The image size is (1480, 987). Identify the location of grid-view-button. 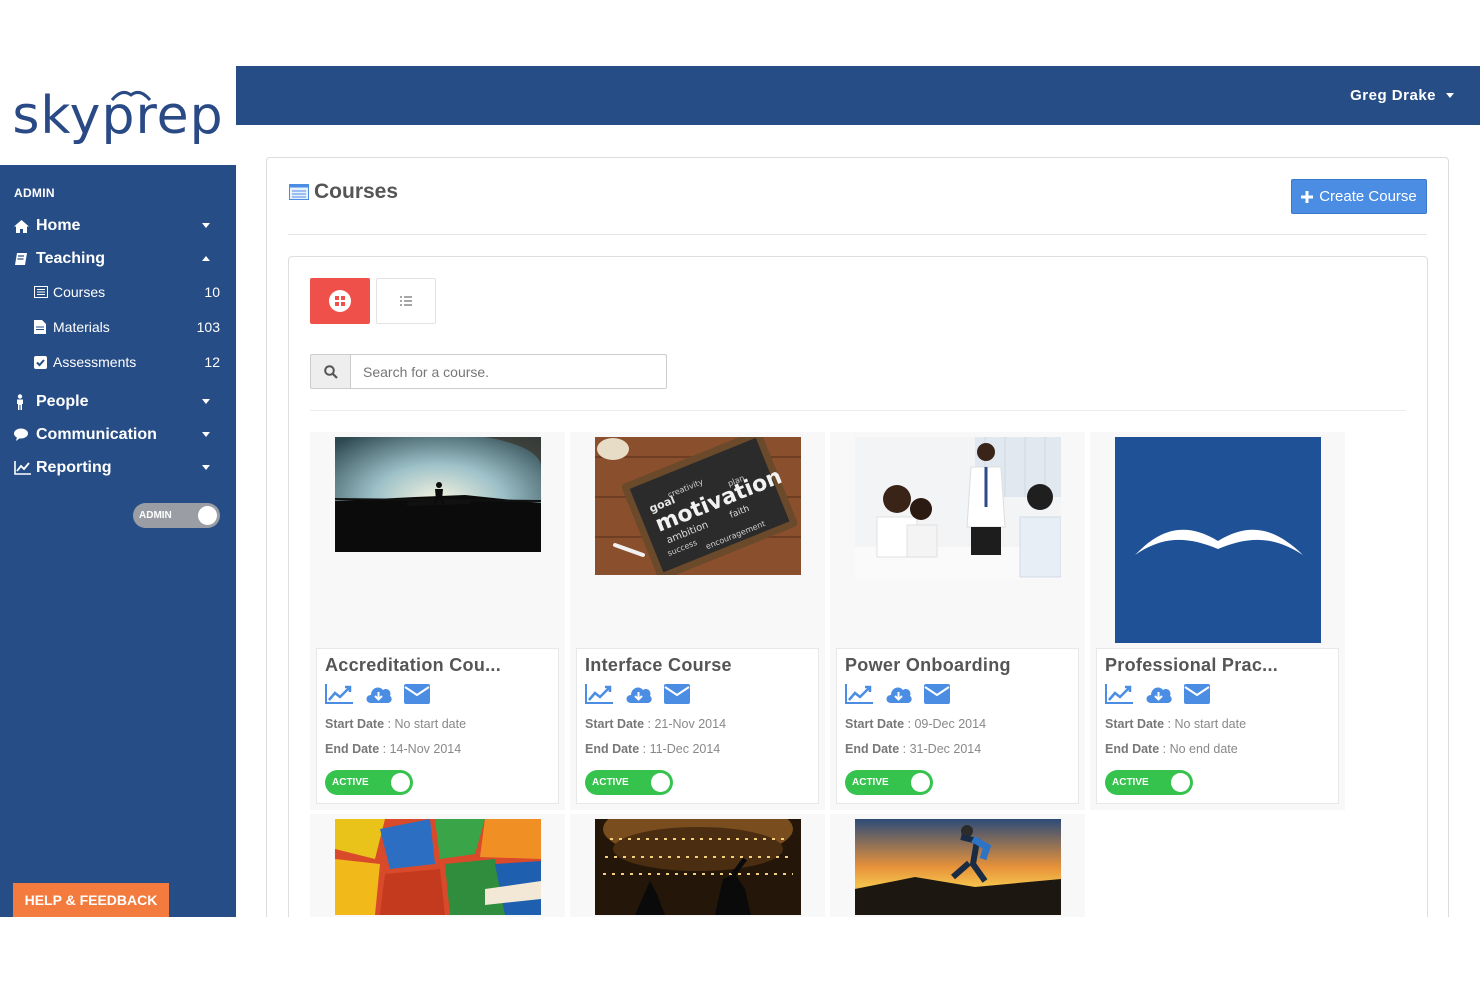
(340, 301).